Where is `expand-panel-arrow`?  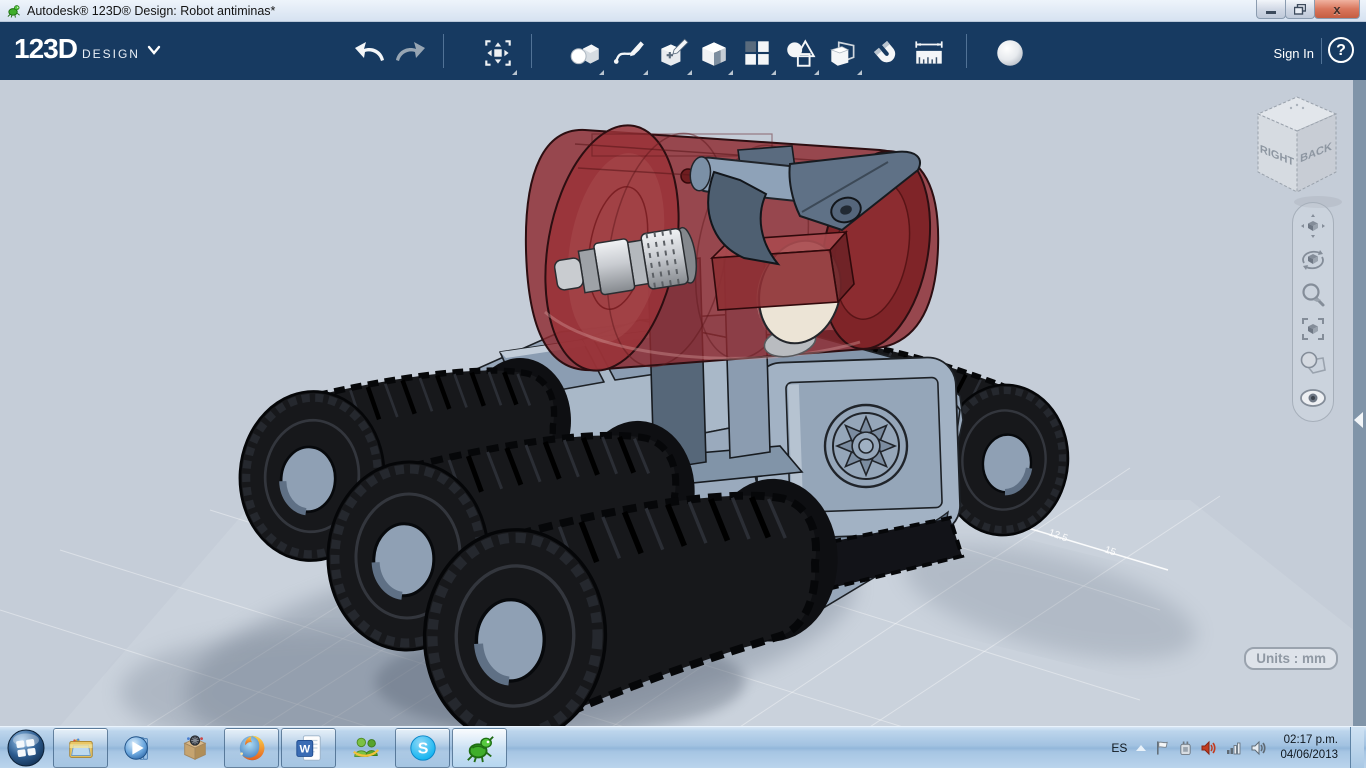
expand-panel-arrow is located at coordinates (1358, 420).